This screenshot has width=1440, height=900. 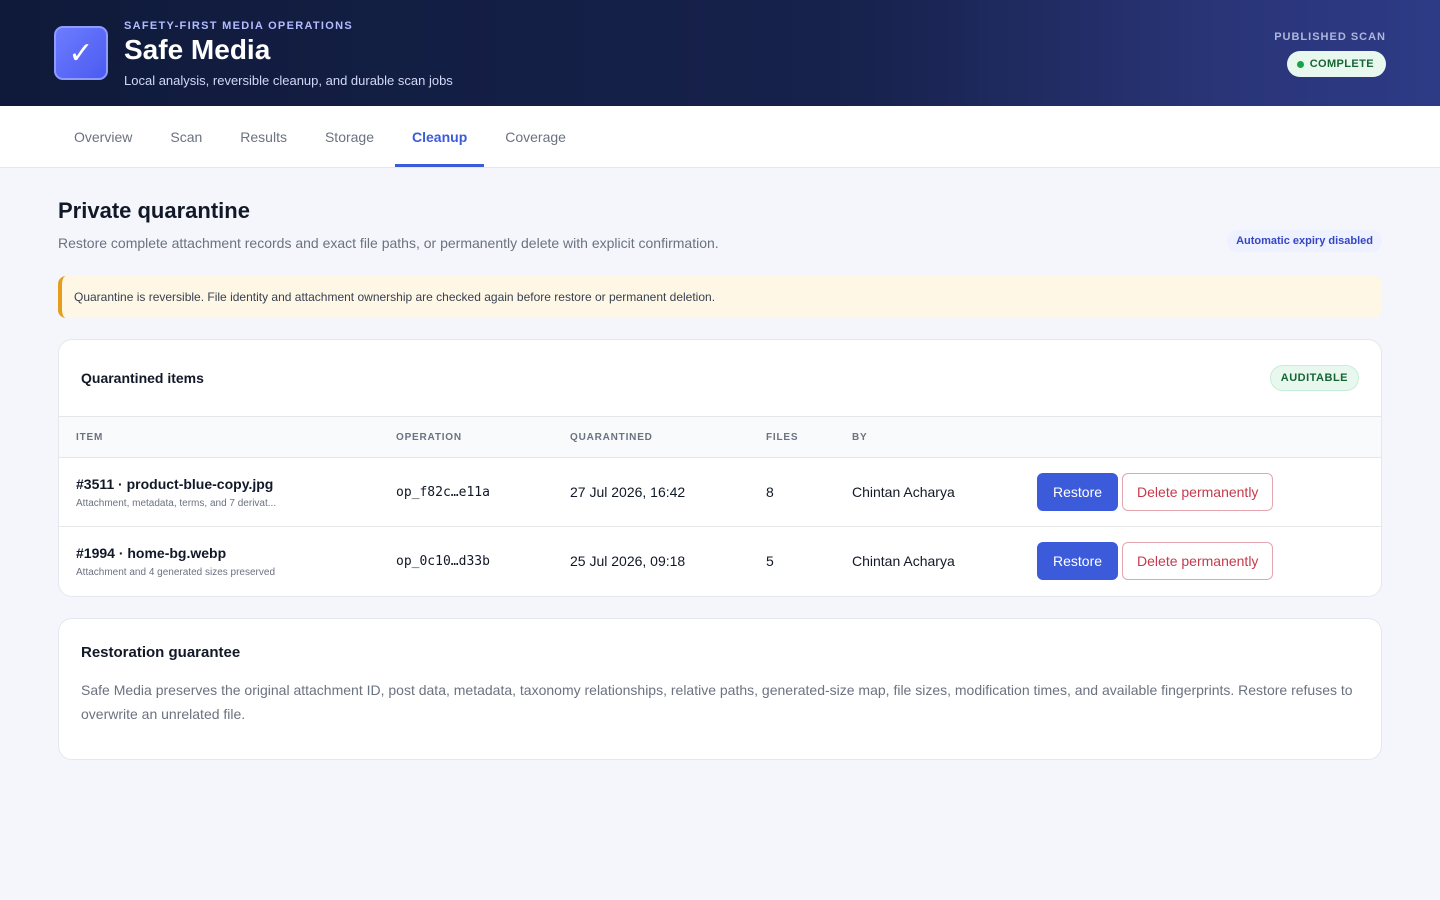 What do you see at coordinates (720, 437) in the screenshot?
I see `table-header-row: ITEM OPERATION QUARANTINED FILES BY` at bounding box center [720, 437].